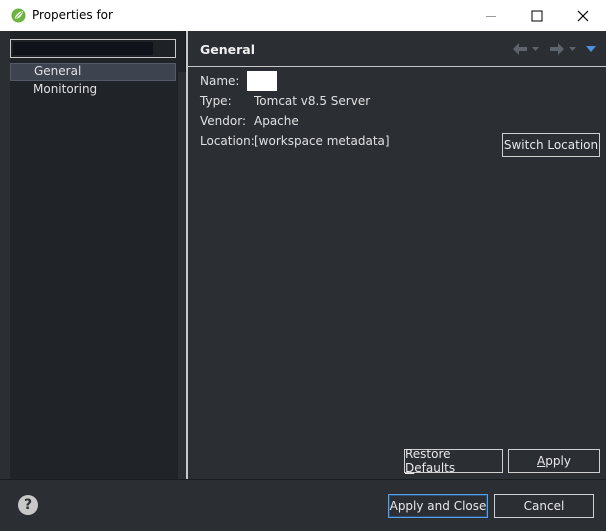 The image size is (606, 531). Describe the element at coordinates (303, 505) in the screenshot. I see `dialog-button-bar: ? Apply and Close Cancel` at that location.